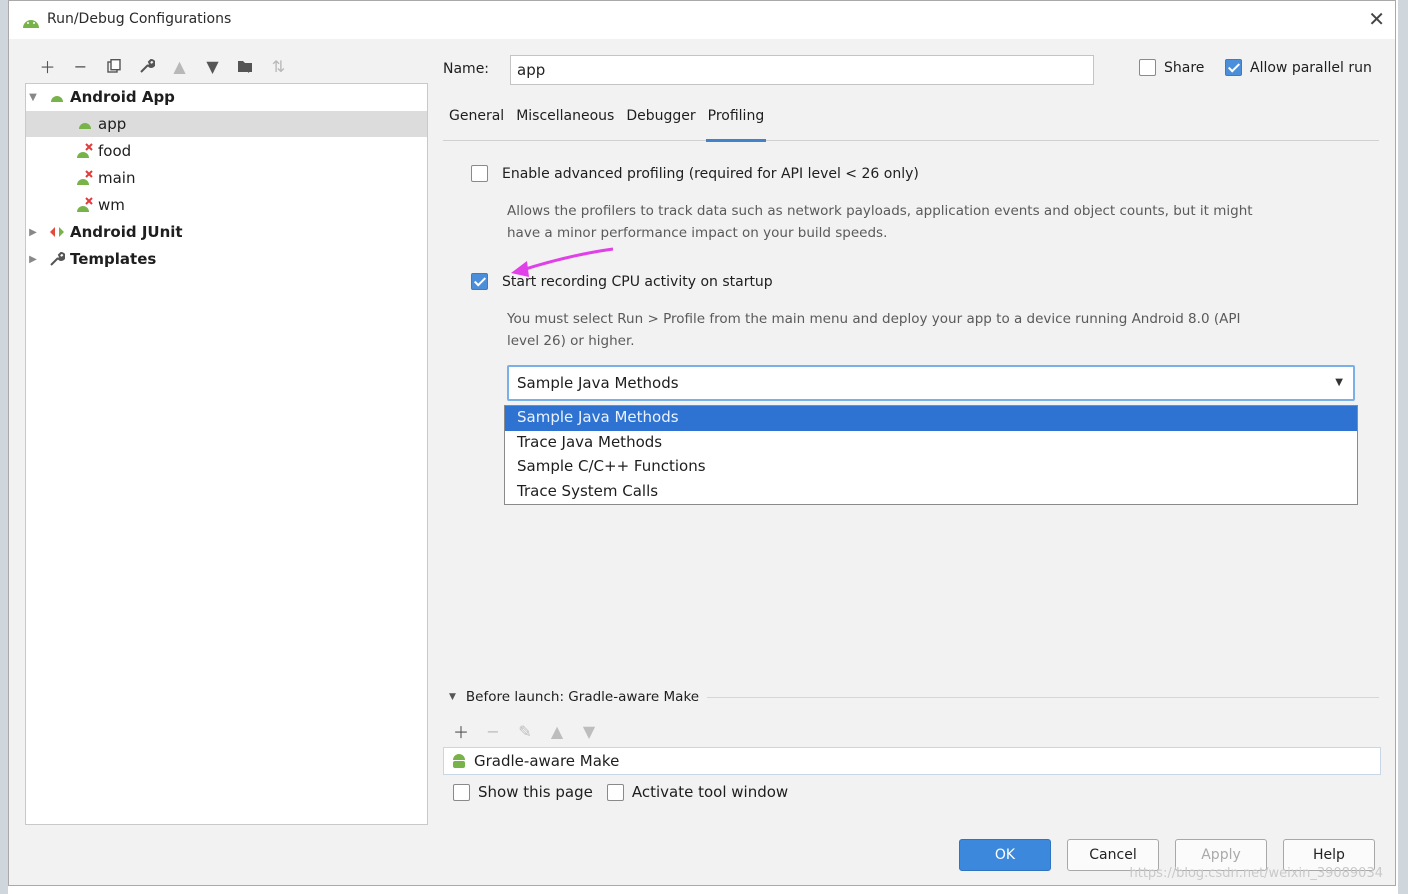 The image size is (1408, 894). What do you see at coordinates (117, 178) in the screenshot?
I see `tree-item-label: main` at bounding box center [117, 178].